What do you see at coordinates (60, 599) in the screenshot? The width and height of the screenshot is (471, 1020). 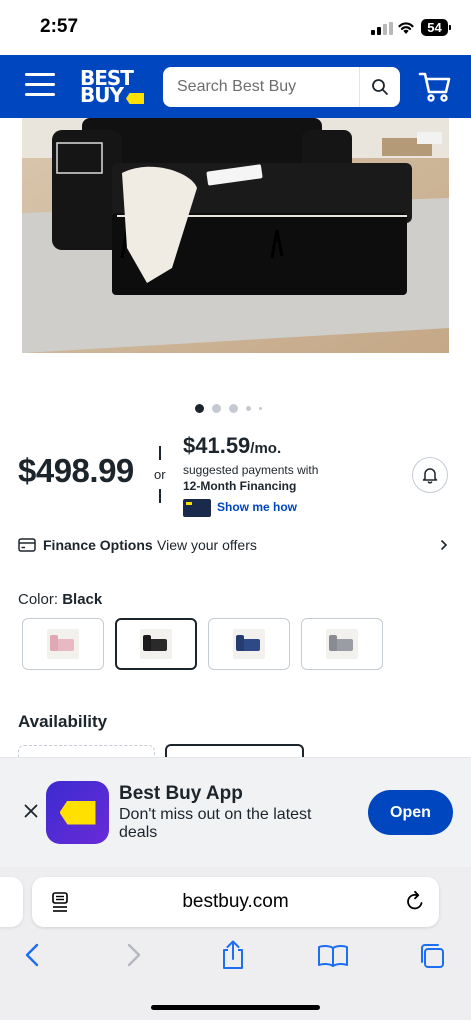 I see `color-label: Color: Black` at bounding box center [60, 599].